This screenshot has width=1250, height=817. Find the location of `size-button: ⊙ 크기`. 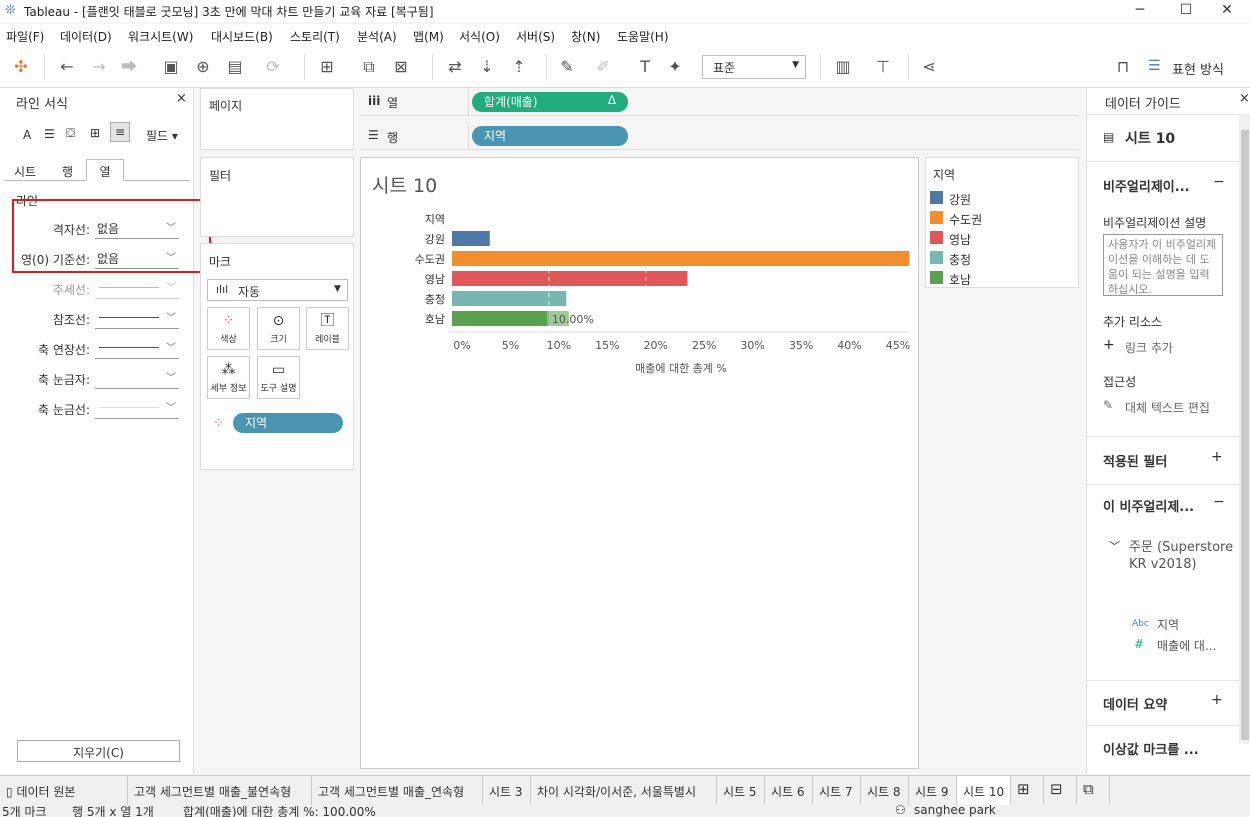

size-button: ⊙ 크기 is located at coordinates (278, 328).